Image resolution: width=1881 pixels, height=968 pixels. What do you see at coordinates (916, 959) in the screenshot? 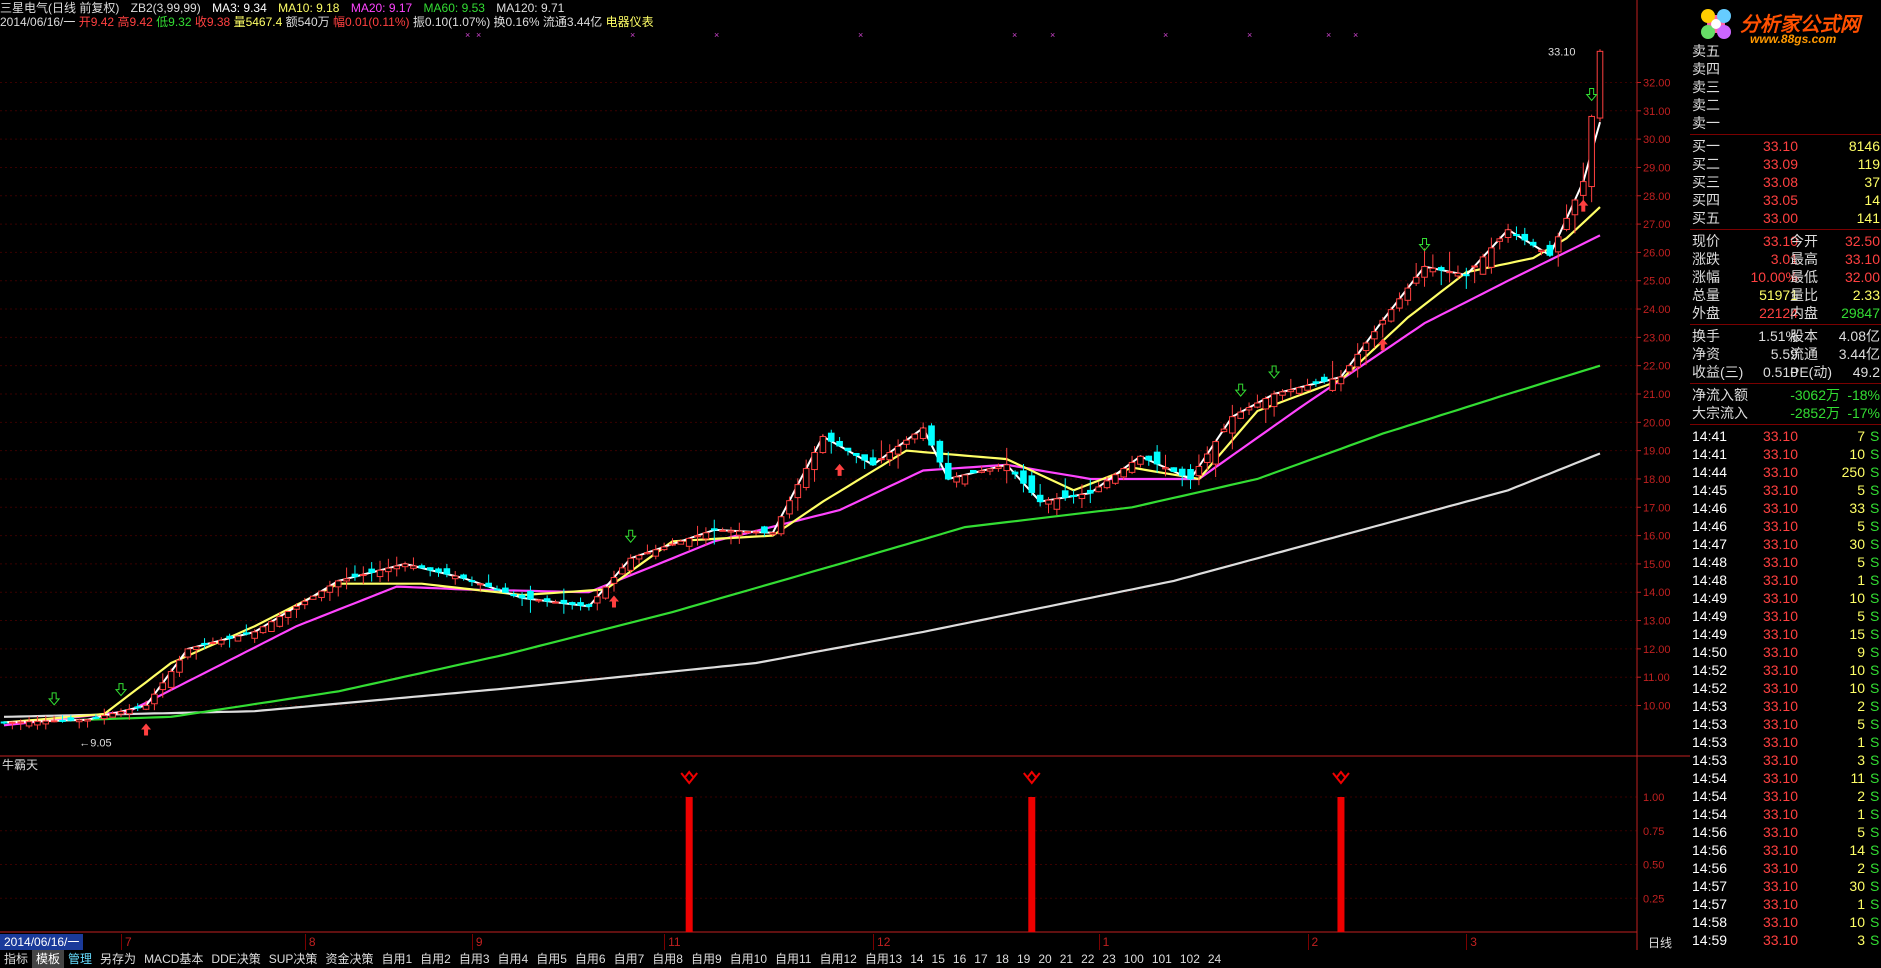
I see `template-tab: 14` at bounding box center [916, 959].